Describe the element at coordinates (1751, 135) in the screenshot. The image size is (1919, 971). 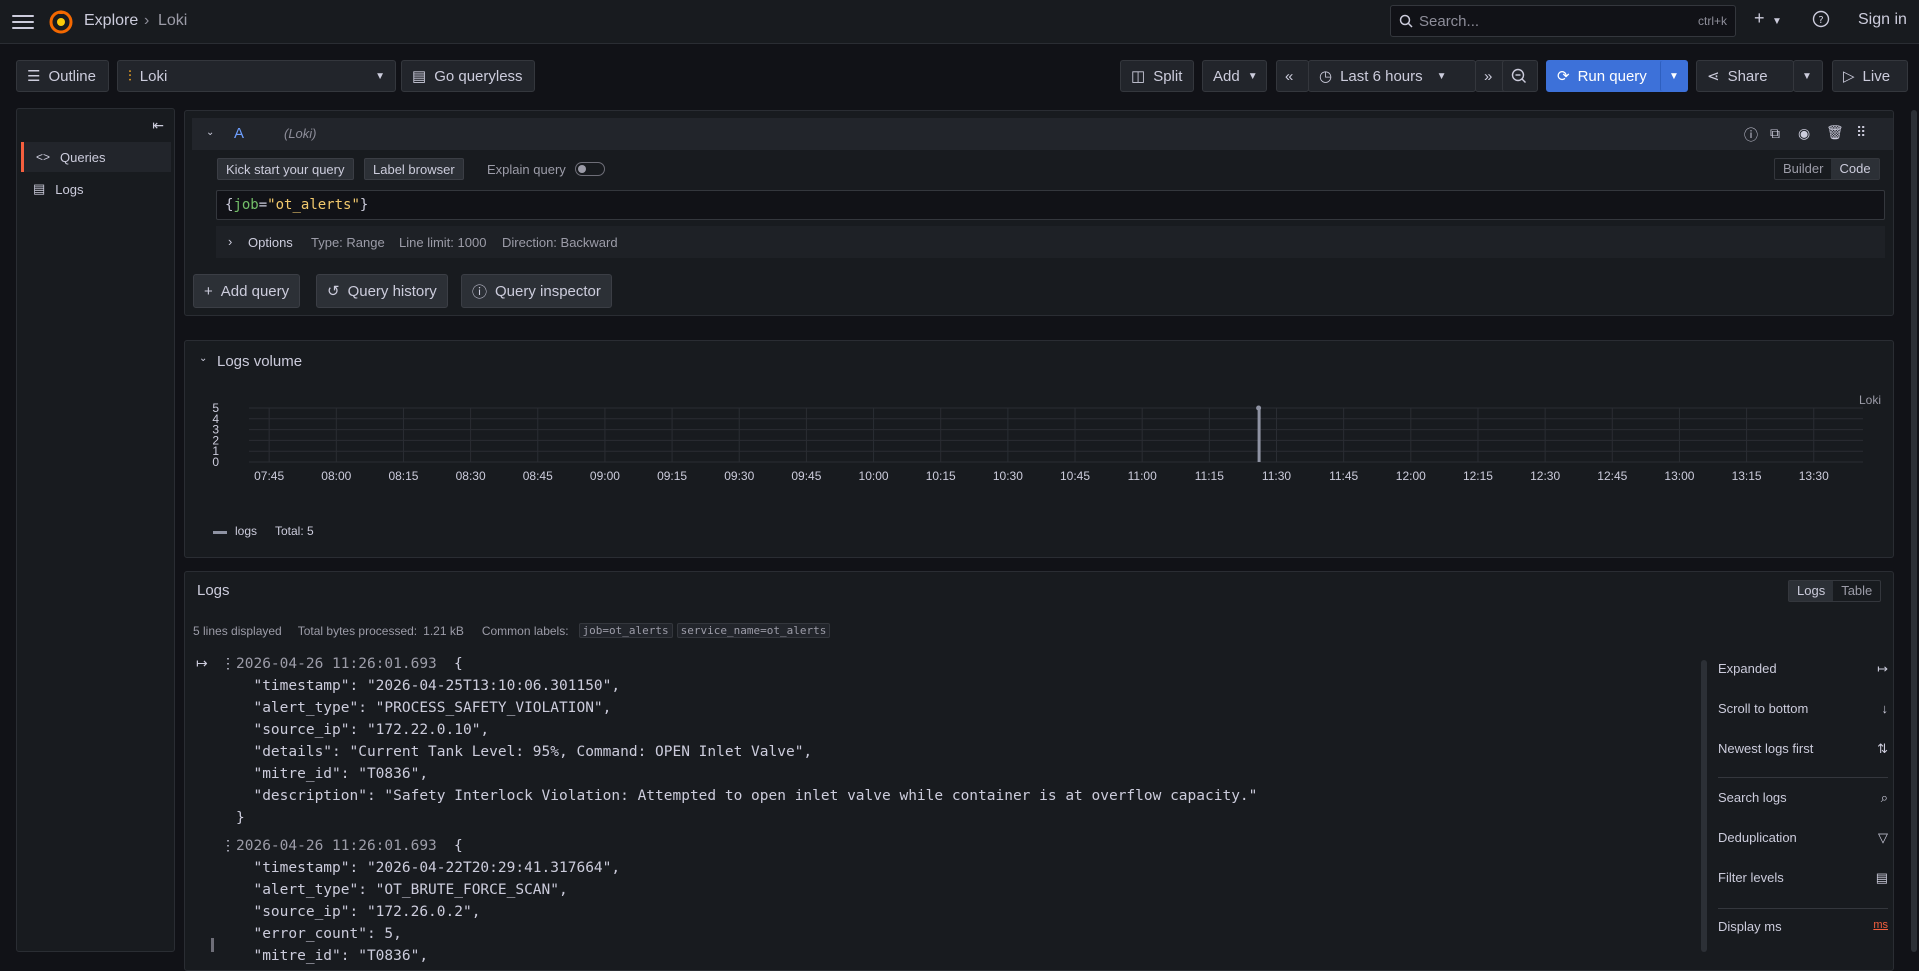
I see `help-icon: ⓘ` at that location.